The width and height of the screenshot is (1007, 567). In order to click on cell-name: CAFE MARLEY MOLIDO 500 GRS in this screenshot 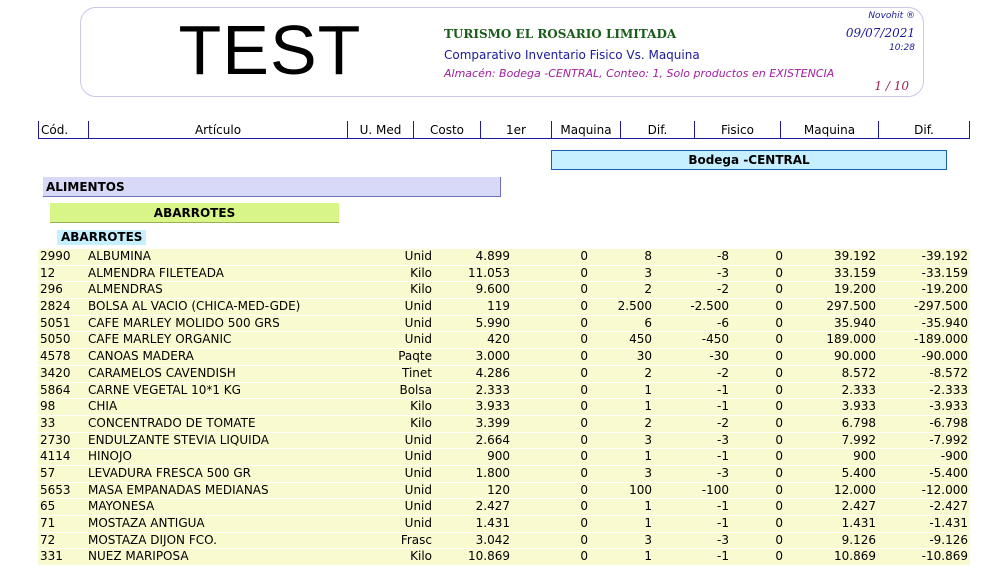, I will do `click(184, 322)`.